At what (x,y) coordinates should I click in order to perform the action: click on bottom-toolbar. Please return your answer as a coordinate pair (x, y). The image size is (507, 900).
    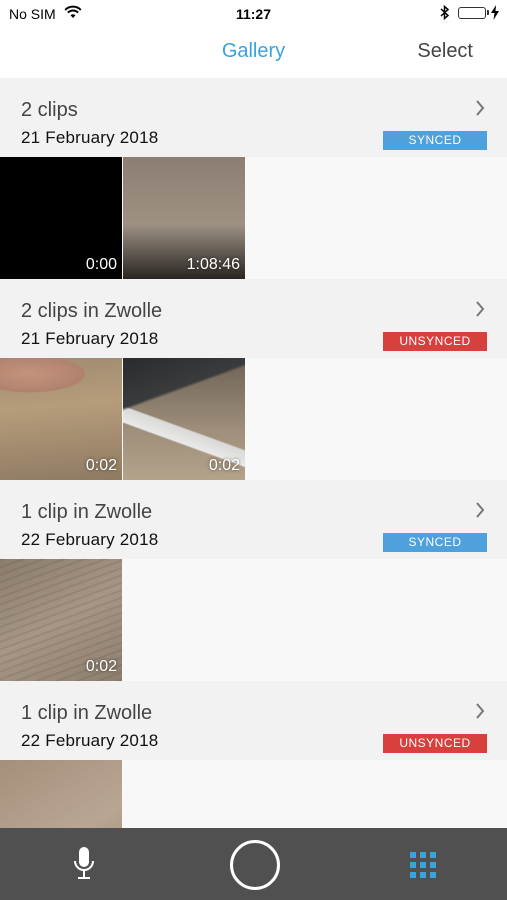
    Looking at the image, I should click on (253, 864).